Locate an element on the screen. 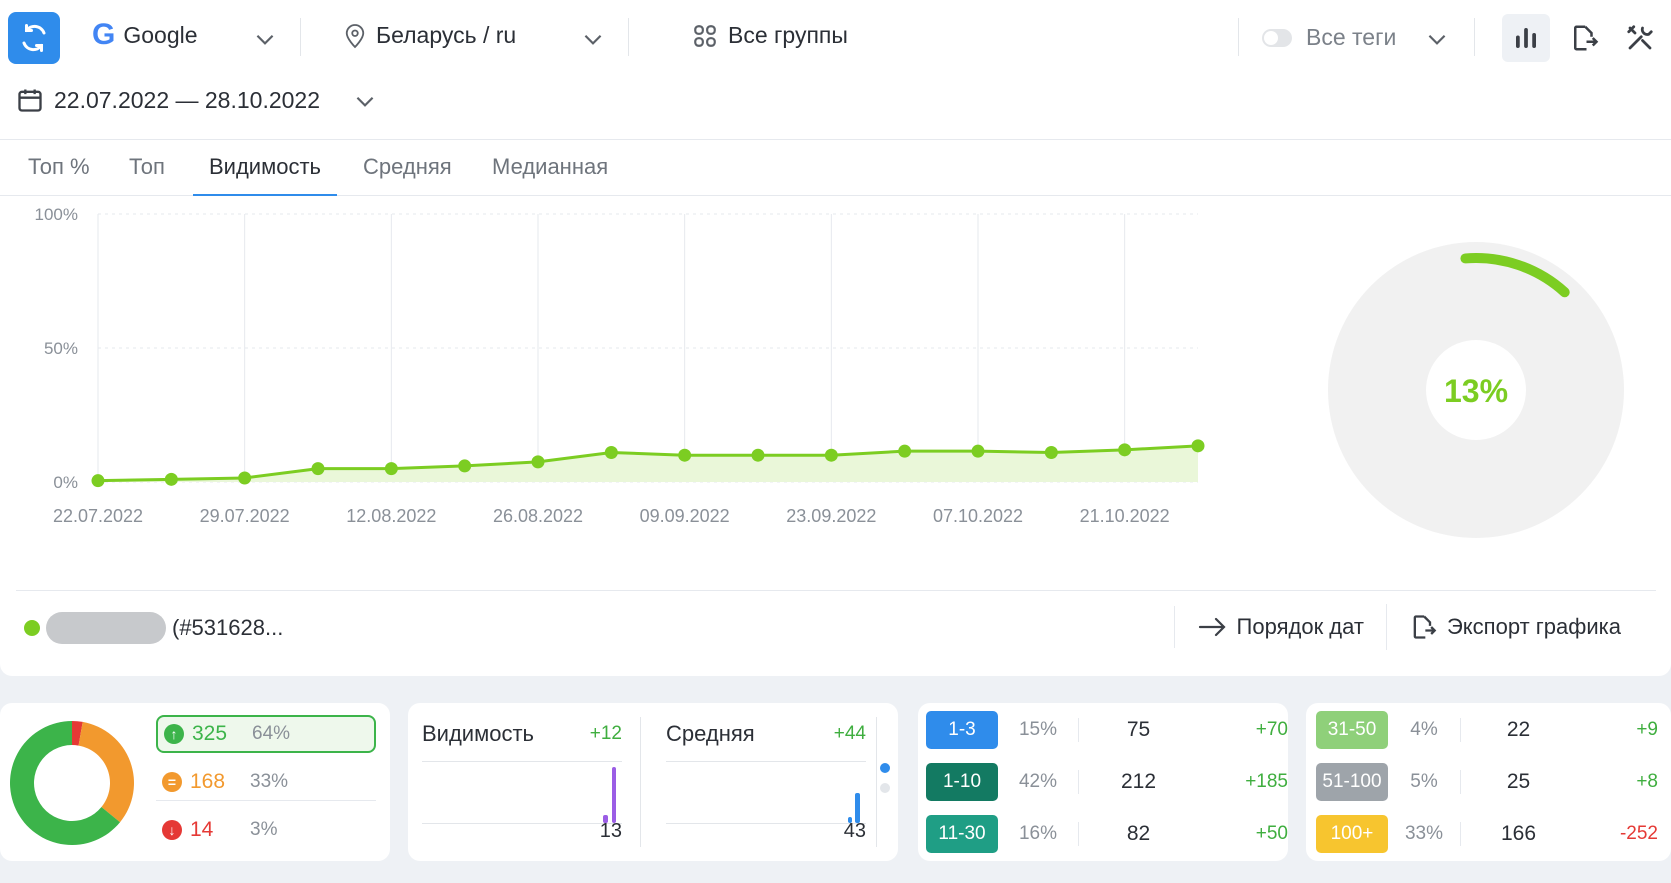 The width and height of the screenshot is (1671, 883). groups-label: Все группы is located at coordinates (788, 35).